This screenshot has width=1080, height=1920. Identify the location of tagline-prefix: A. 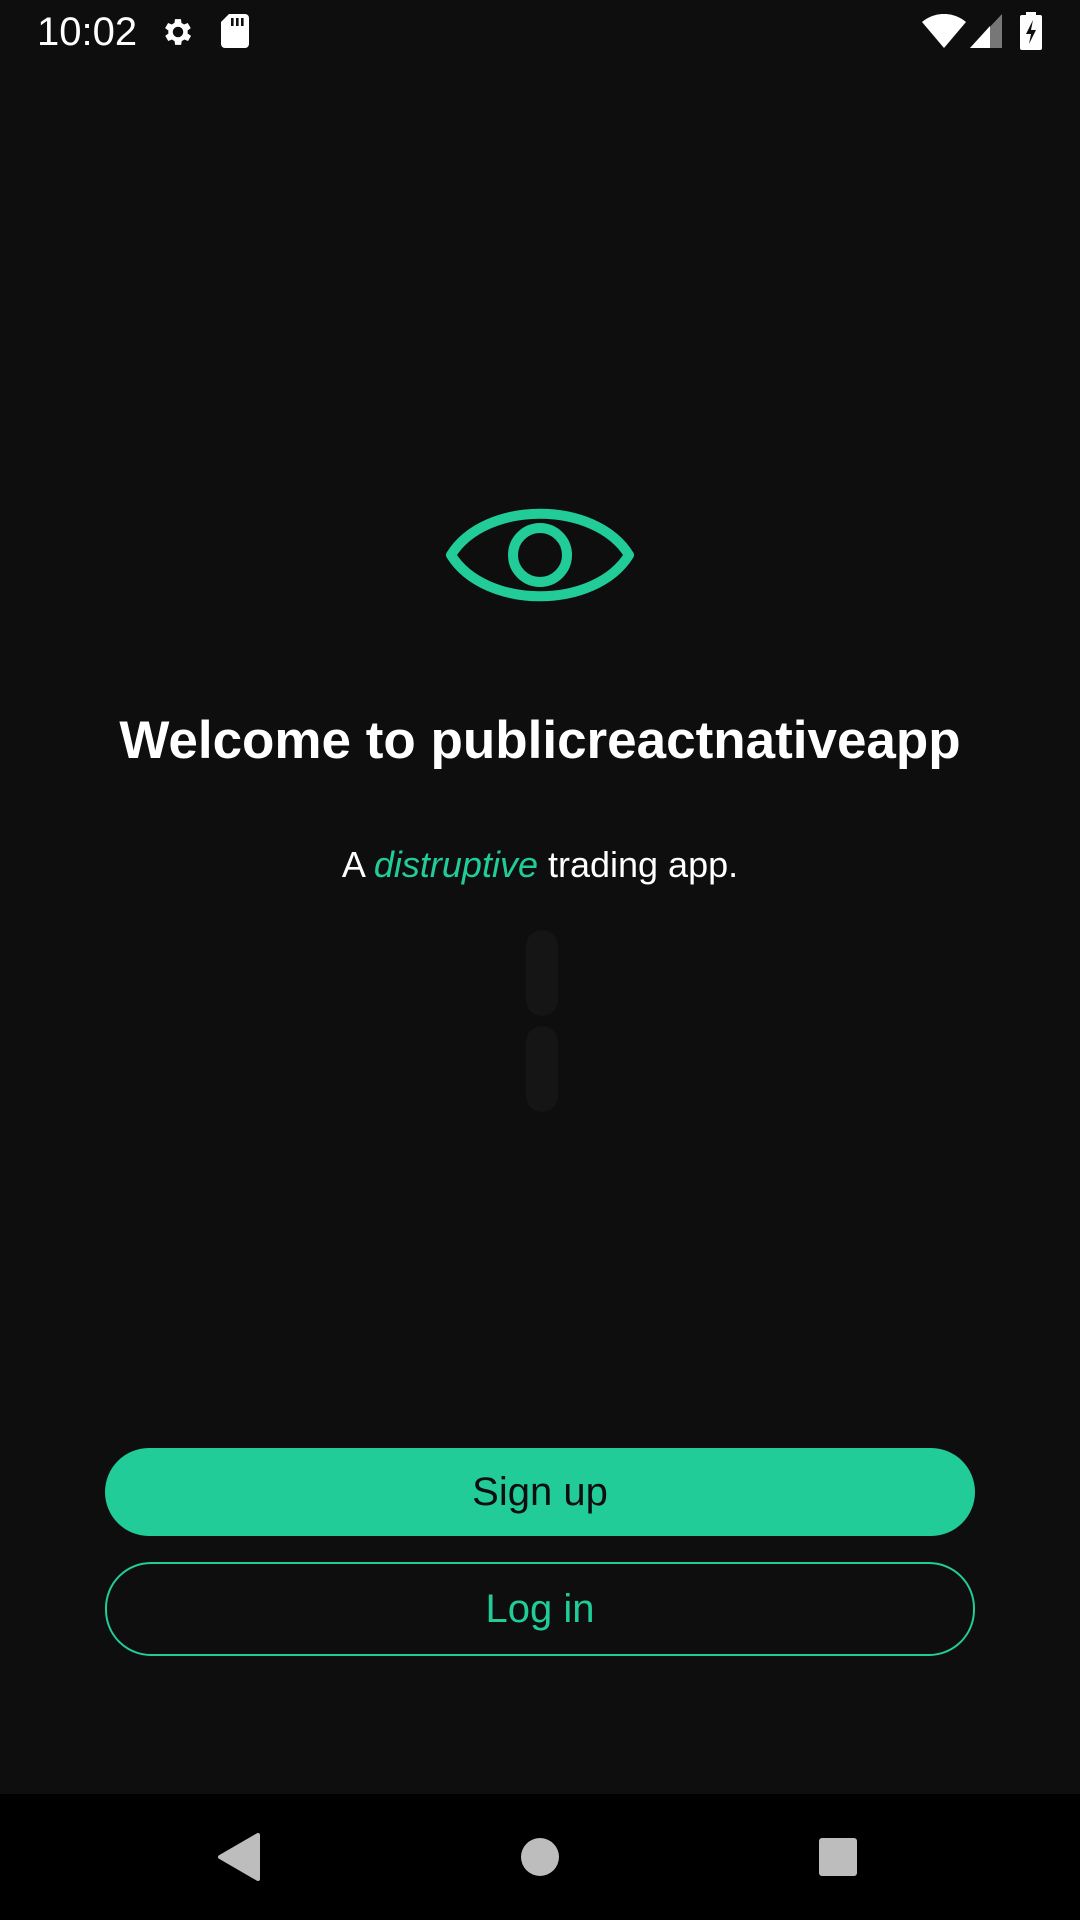
(352, 864).